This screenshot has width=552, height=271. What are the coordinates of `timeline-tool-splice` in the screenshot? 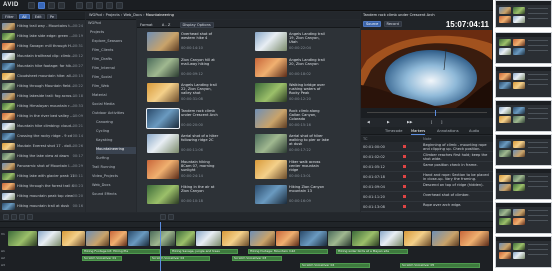 It's located at (22, 217).